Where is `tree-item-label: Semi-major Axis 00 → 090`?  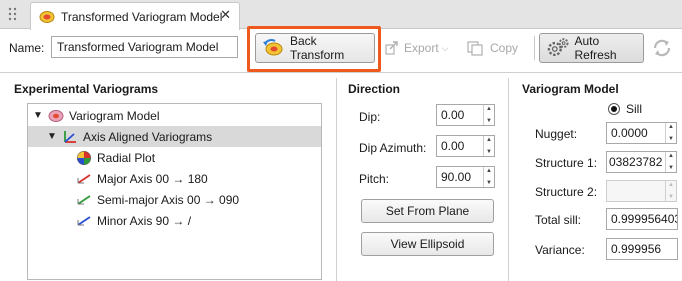 tree-item-label: Semi-major Axis 00 → 090 is located at coordinates (168, 199).